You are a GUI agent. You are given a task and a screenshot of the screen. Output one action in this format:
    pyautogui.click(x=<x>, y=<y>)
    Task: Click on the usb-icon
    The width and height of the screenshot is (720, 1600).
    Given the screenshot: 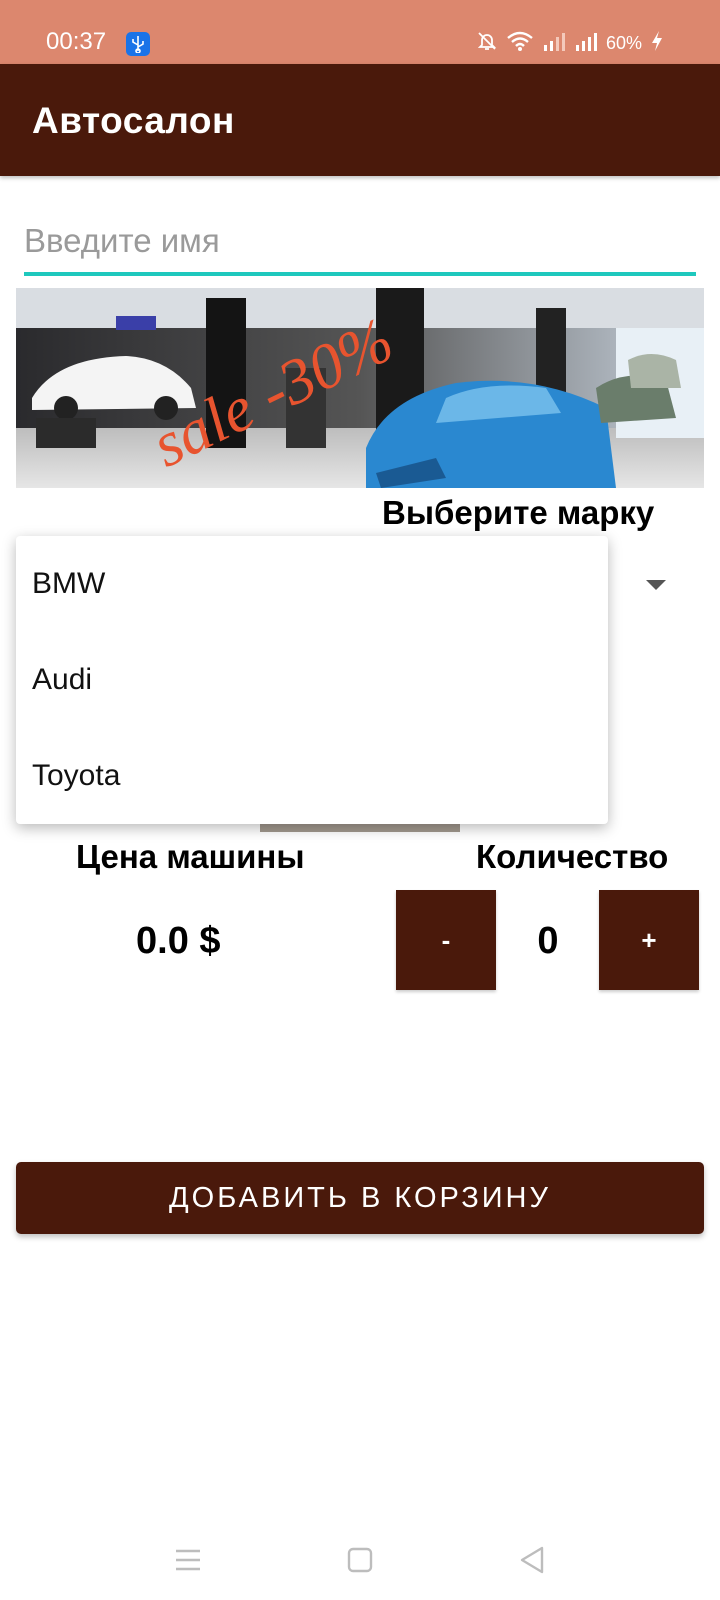 What is the action you would take?
    pyautogui.click(x=138, y=44)
    